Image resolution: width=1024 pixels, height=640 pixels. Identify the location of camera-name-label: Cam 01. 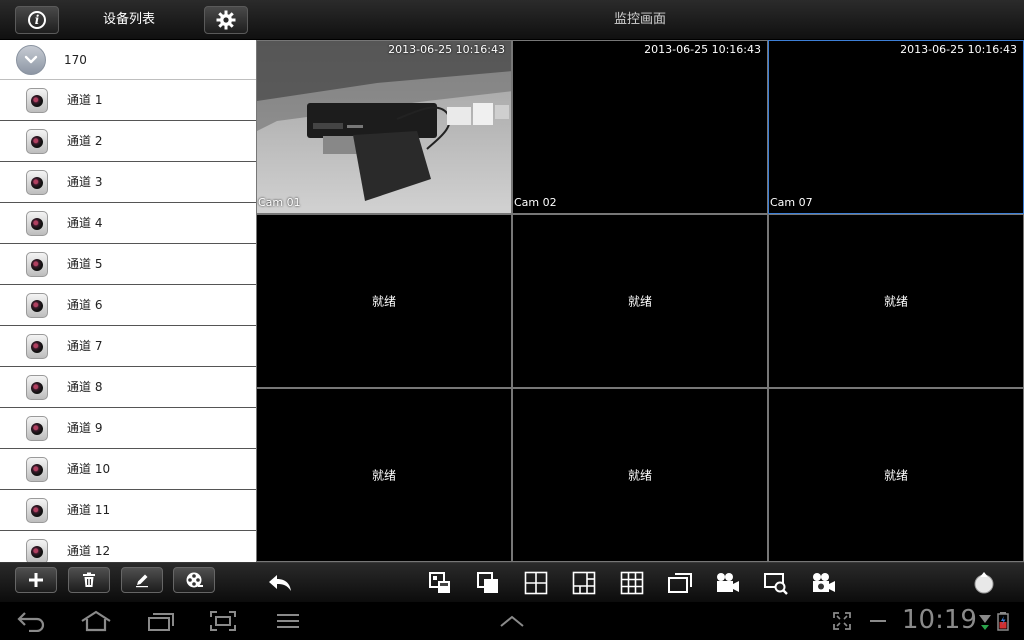
(279, 202).